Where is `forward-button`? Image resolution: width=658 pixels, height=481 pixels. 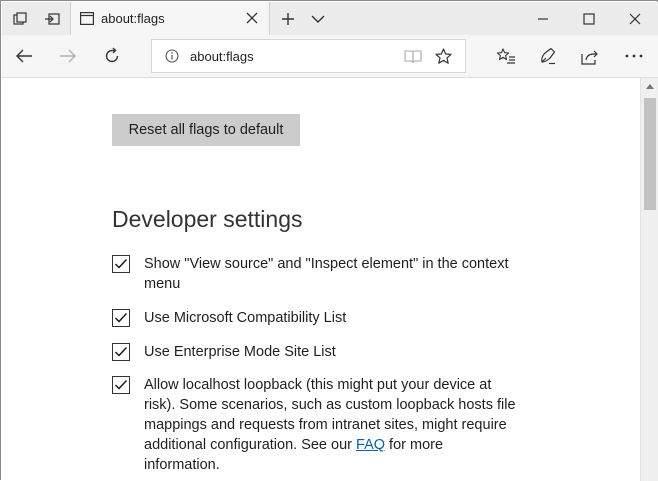
forward-button is located at coordinates (68, 56).